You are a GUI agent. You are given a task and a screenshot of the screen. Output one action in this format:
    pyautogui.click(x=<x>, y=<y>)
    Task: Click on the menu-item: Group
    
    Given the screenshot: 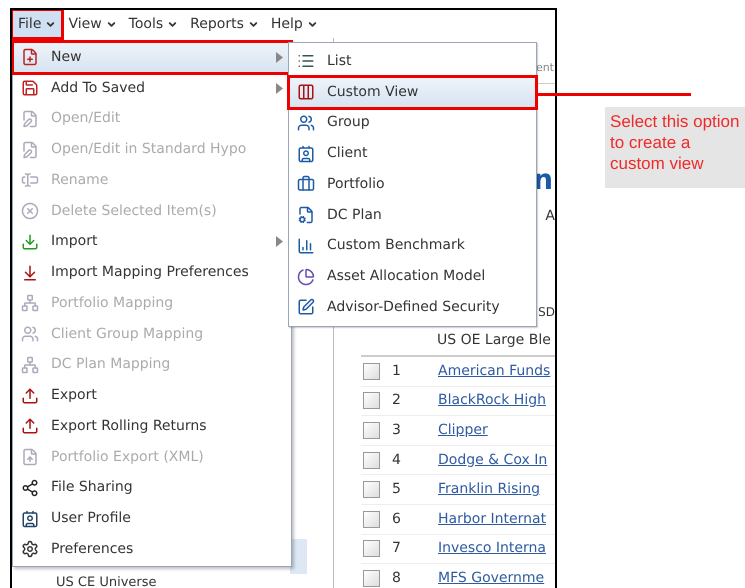 What is the action you would take?
    pyautogui.click(x=412, y=123)
    